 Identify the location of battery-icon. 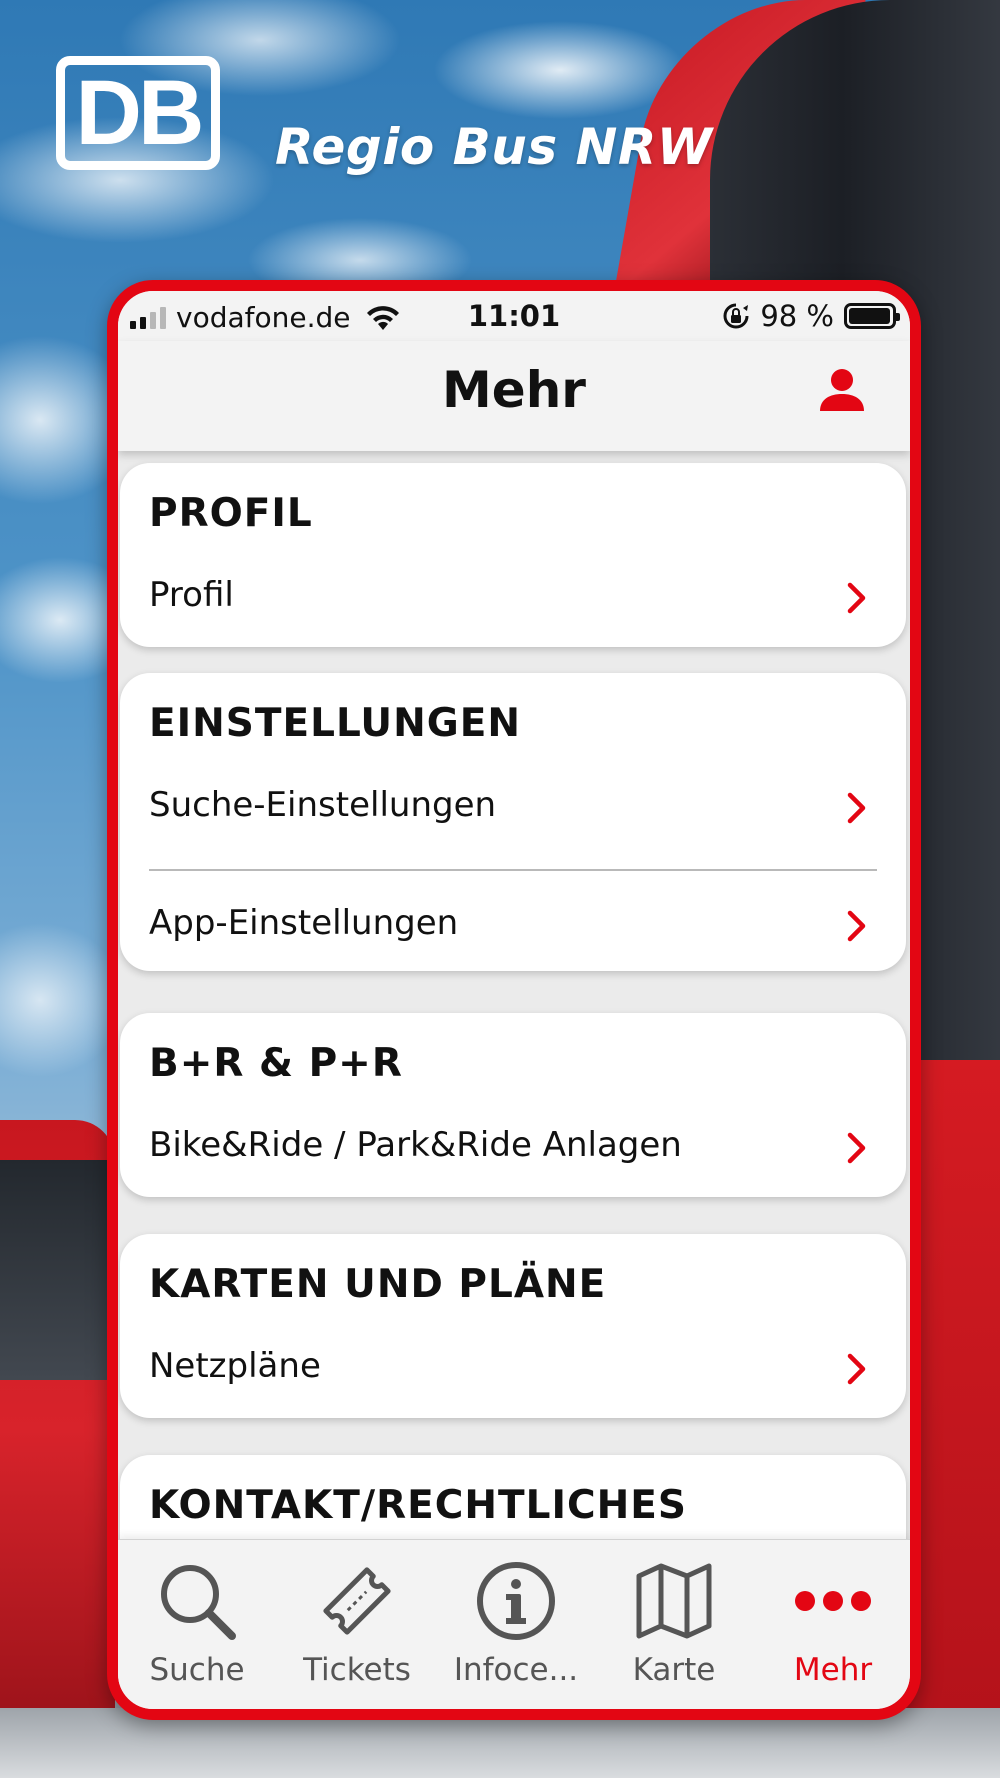
(872, 316).